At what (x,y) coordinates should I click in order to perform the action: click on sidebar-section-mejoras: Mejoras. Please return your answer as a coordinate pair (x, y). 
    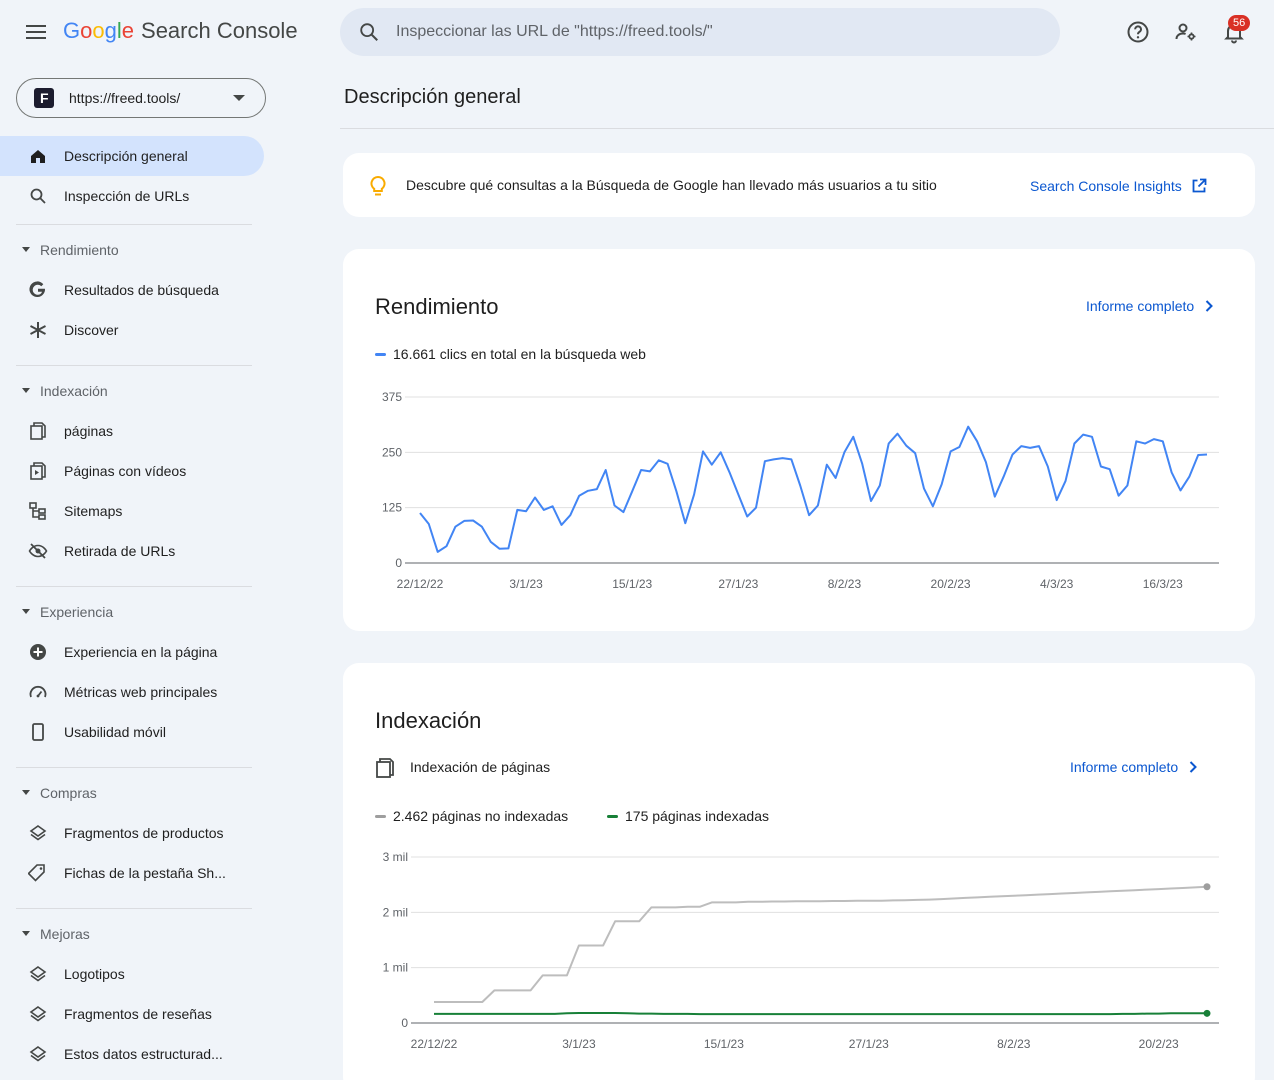
    Looking at the image, I should click on (132, 934).